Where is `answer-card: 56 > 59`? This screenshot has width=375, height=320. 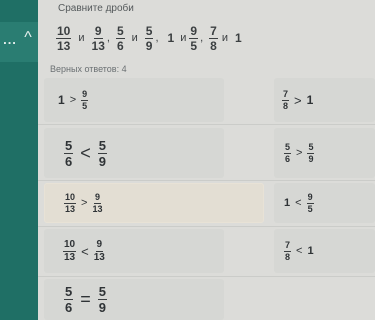 answer-card: 56 > 59 is located at coordinates (324, 153).